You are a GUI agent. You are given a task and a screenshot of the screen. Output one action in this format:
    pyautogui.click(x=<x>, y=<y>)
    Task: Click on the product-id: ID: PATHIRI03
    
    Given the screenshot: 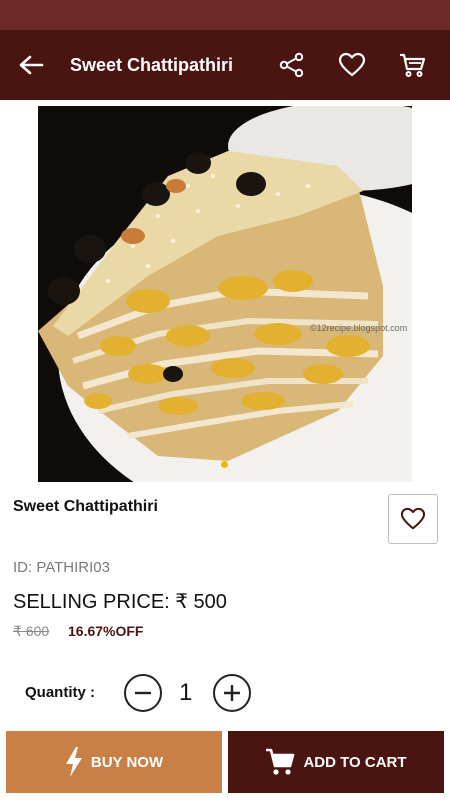 What is the action you would take?
    pyautogui.click(x=61, y=567)
    